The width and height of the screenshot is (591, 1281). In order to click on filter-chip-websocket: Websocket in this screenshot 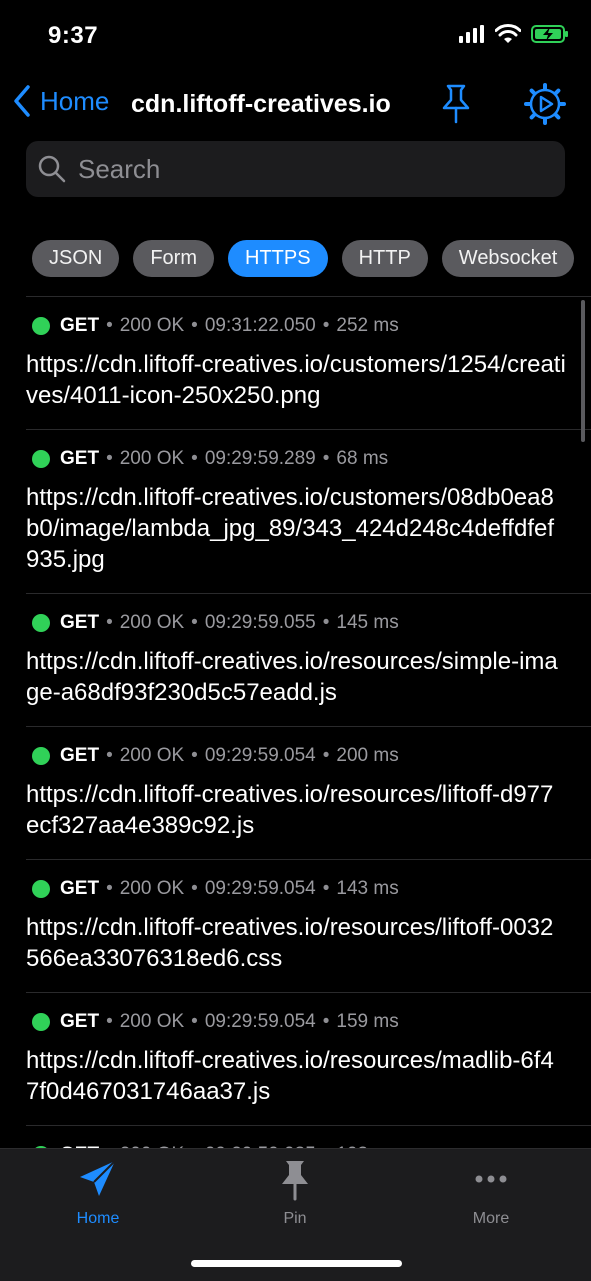, I will do `click(508, 258)`.